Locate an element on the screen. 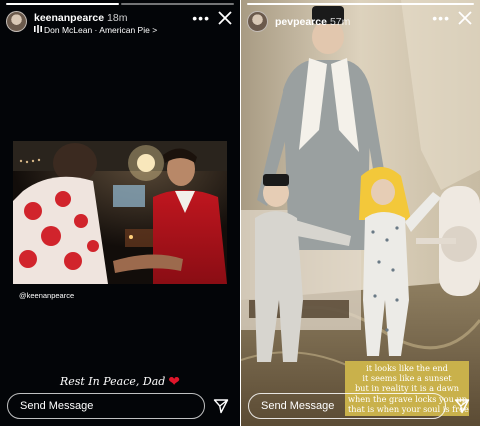 This screenshot has height=426, width=480. caption-text: Rest In Peace, Dad is located at coordinates (112, 381).